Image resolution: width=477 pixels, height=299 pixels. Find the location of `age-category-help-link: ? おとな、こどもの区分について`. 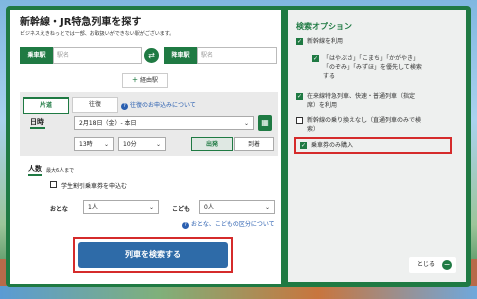

age-category-help-link: ? おとな、こどもの区分について is located at coordinates (228, 224).